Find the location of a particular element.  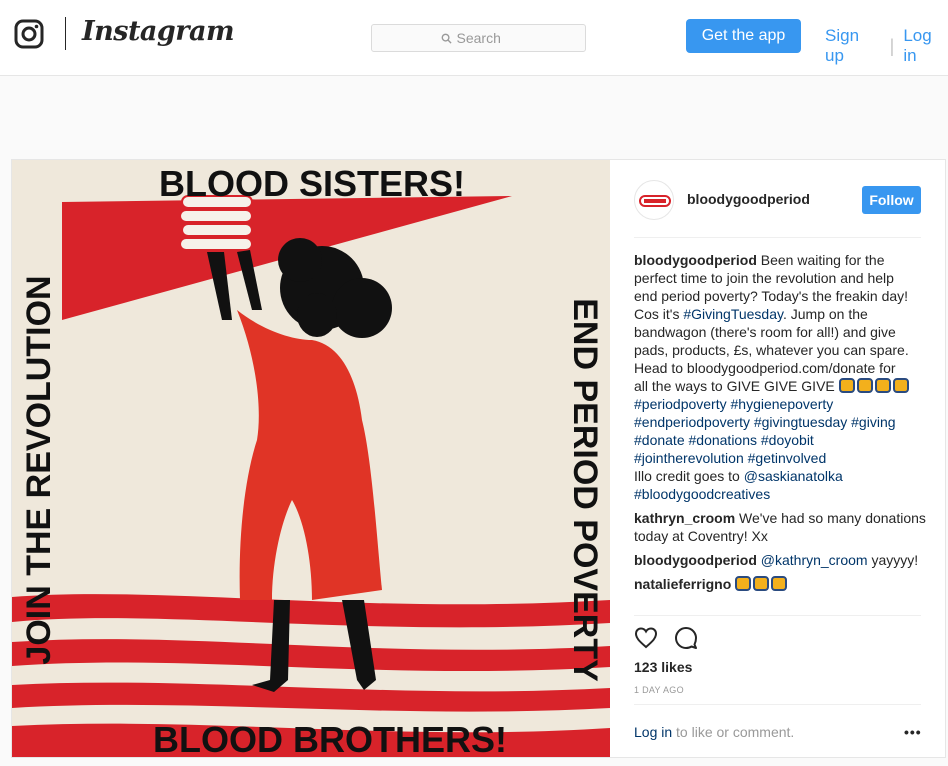

hashtag-link: #jointherevolution #getinvolved is located at coordinates (779, 458).